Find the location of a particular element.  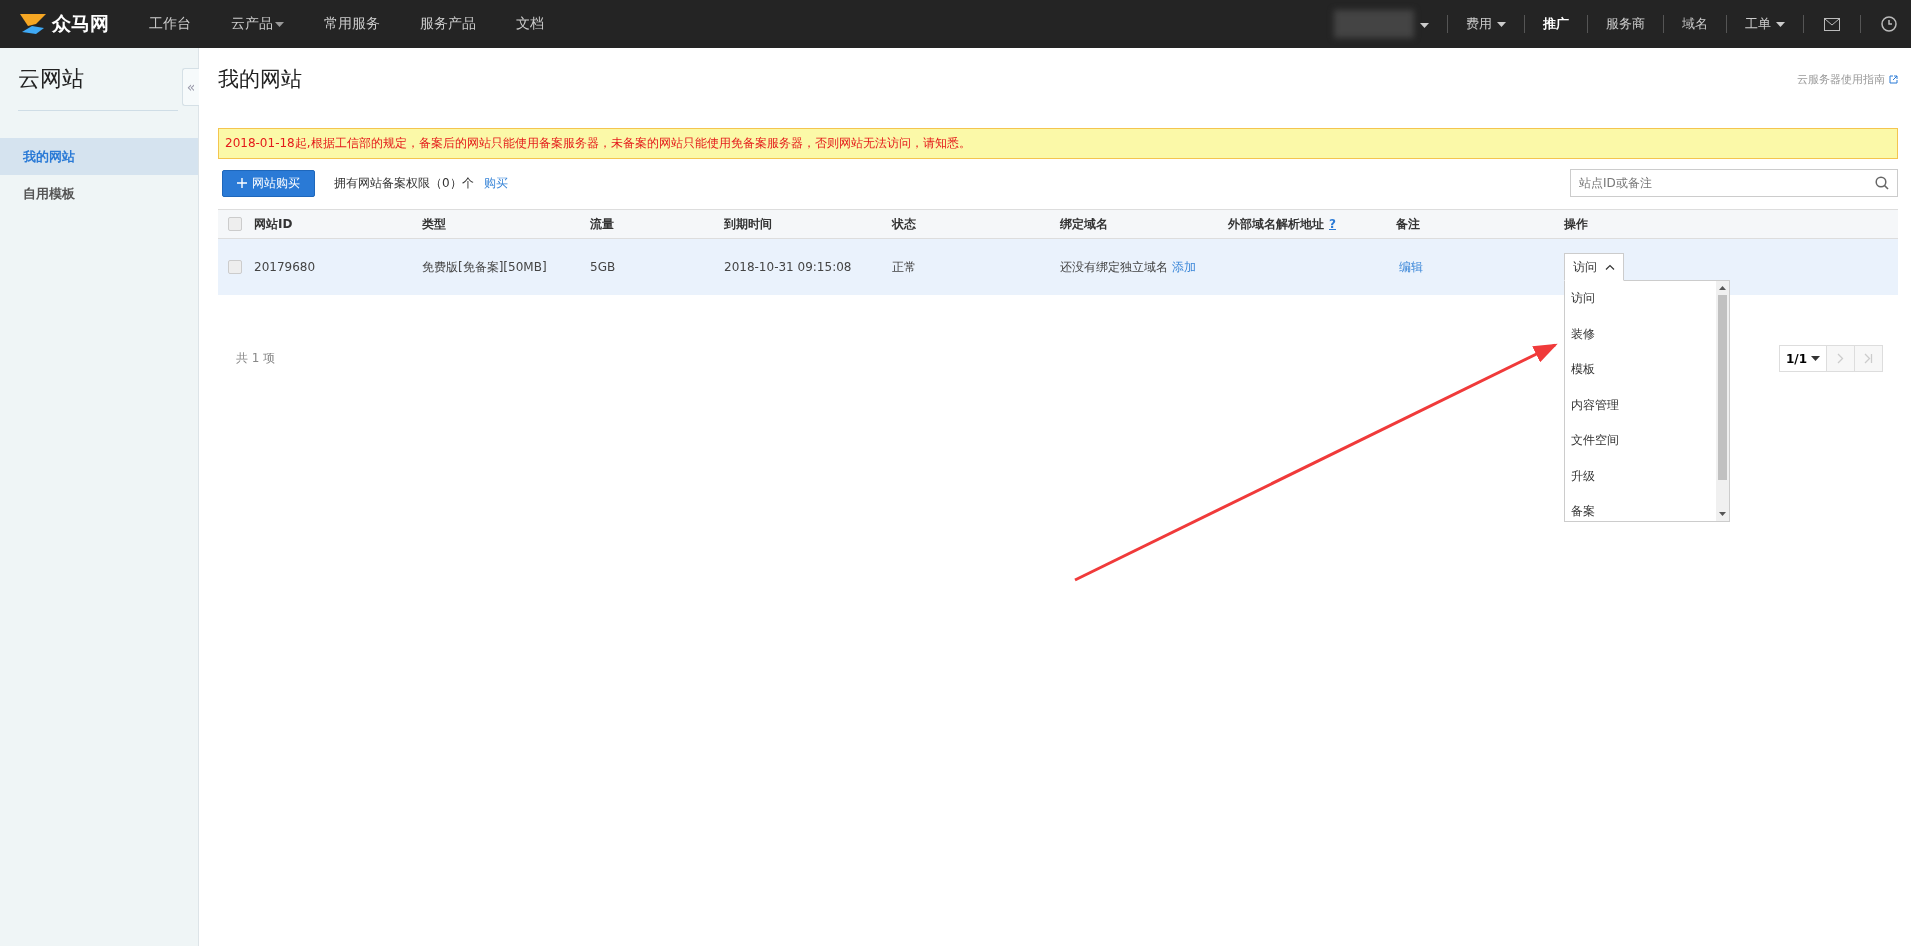

search-icon is located at coordinates (1882, 183).